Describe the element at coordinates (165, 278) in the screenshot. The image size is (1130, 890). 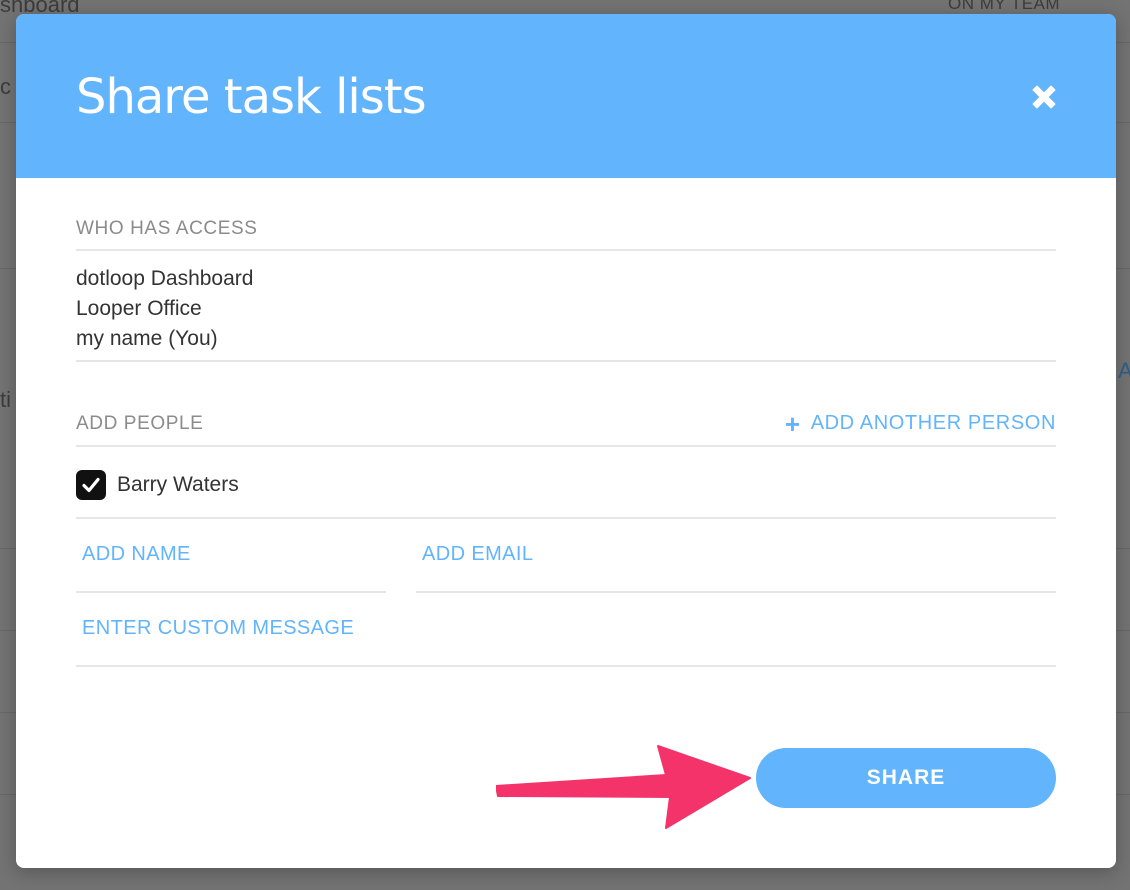
I see `access-entry: dotloop Dashboard` at that location.